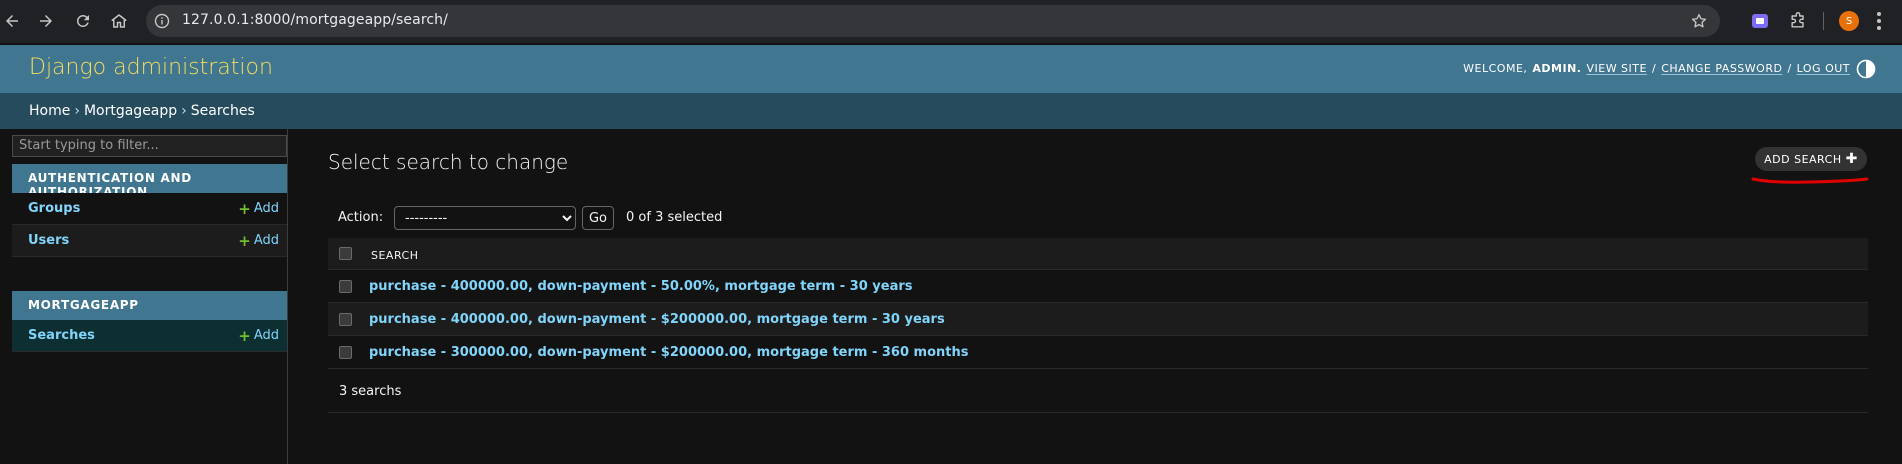 This screenshot has width=1902, height=464. What do you see at coordinates (46, 21) in the screenshot?
I see `forward-arrow-icon` at bounding box center [46, 21].